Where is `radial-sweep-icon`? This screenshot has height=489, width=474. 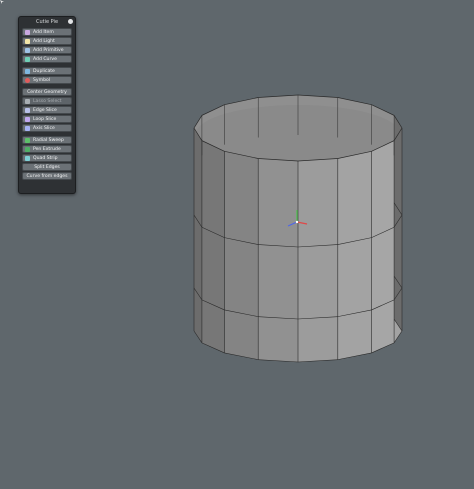 radial-sweep-icon is located at coordinates (27, 140).